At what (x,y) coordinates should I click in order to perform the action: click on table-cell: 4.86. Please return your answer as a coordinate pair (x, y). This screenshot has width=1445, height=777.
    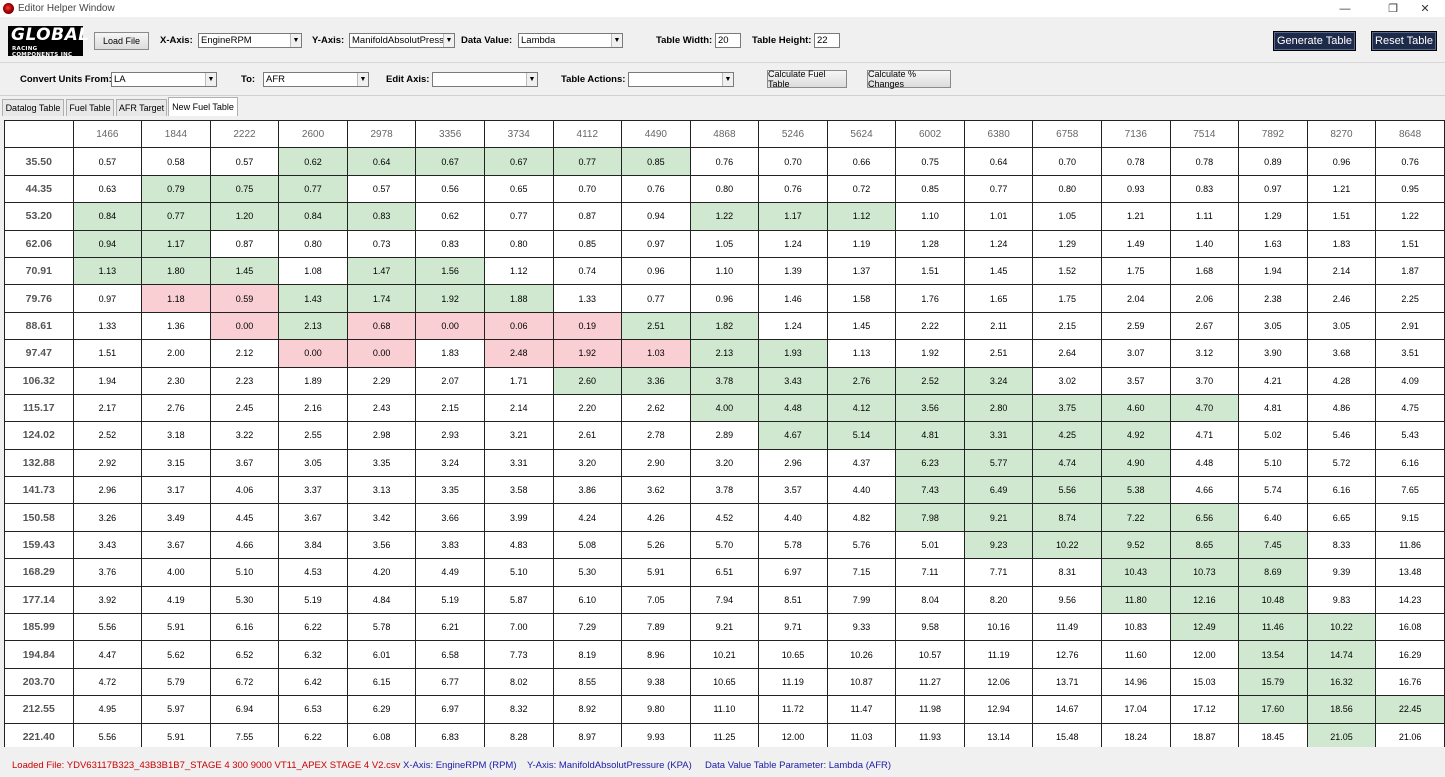
    Looking at the image, I should click on (1341, 408).